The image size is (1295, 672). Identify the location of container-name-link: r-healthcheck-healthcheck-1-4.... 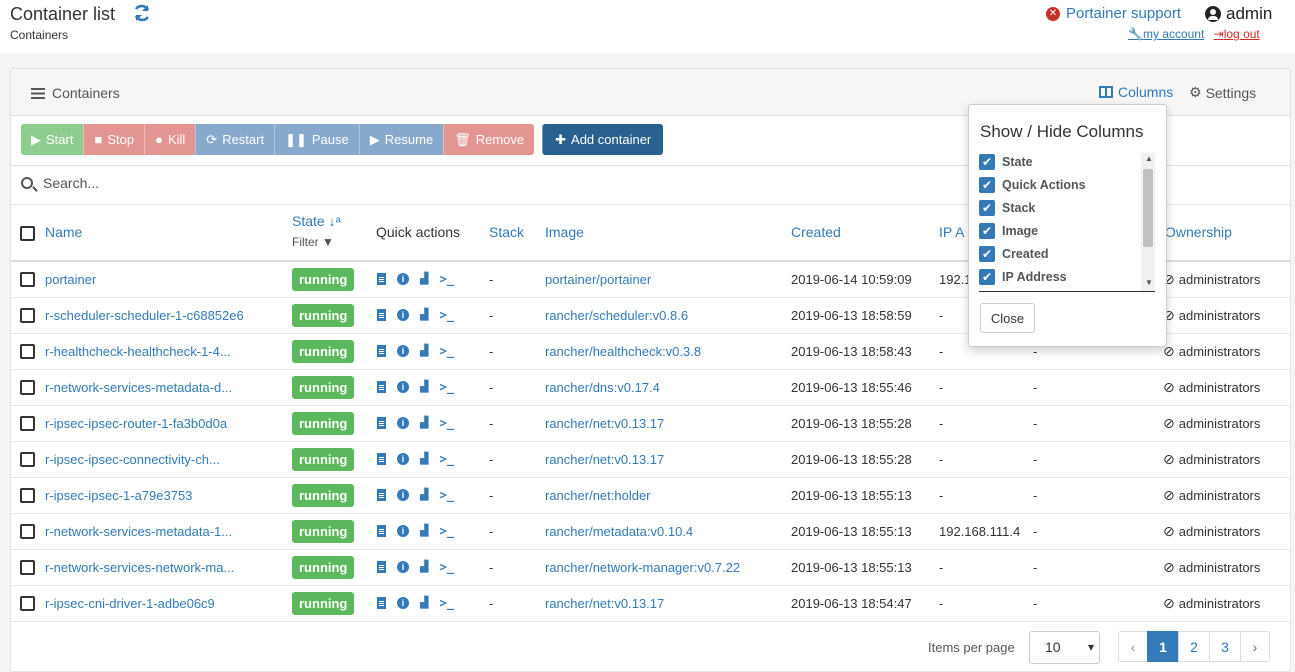
(138, 351).